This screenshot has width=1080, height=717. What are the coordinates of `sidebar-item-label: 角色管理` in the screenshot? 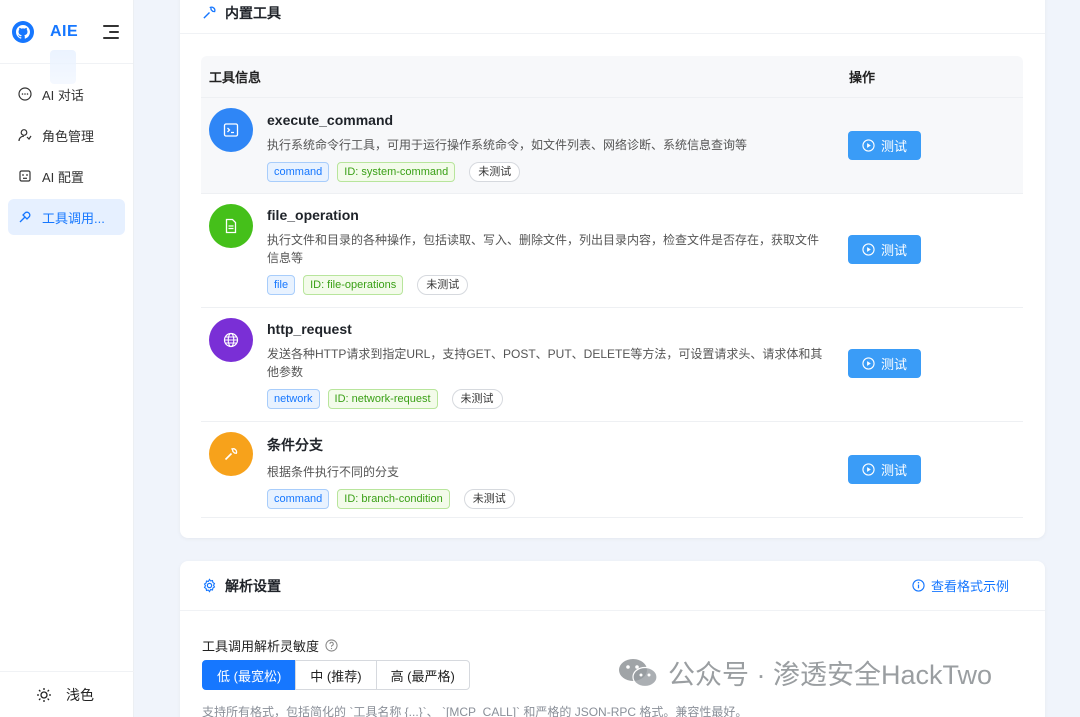 It's located at (68, 136).